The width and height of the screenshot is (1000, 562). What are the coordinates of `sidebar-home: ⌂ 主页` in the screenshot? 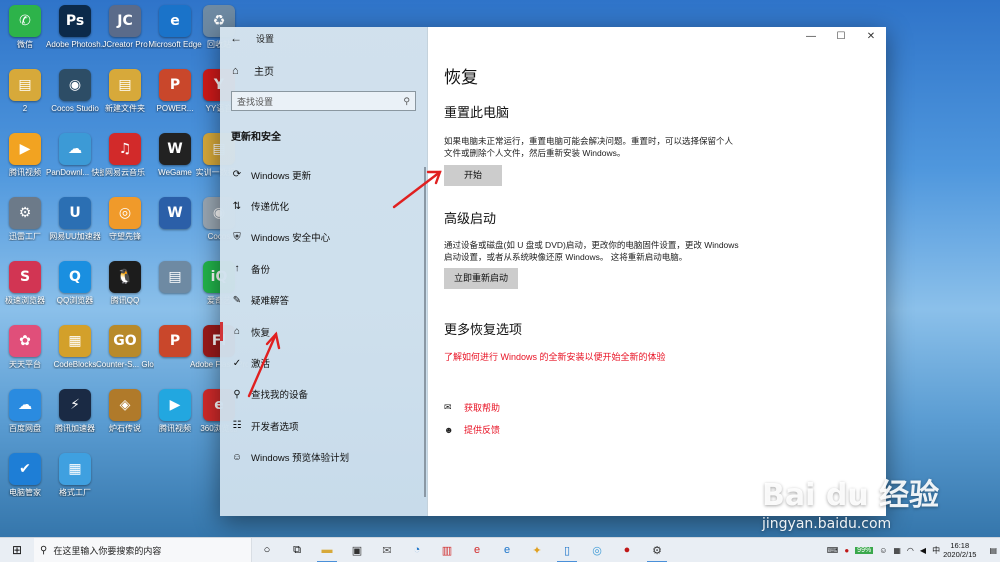 It's located at (323, 64).